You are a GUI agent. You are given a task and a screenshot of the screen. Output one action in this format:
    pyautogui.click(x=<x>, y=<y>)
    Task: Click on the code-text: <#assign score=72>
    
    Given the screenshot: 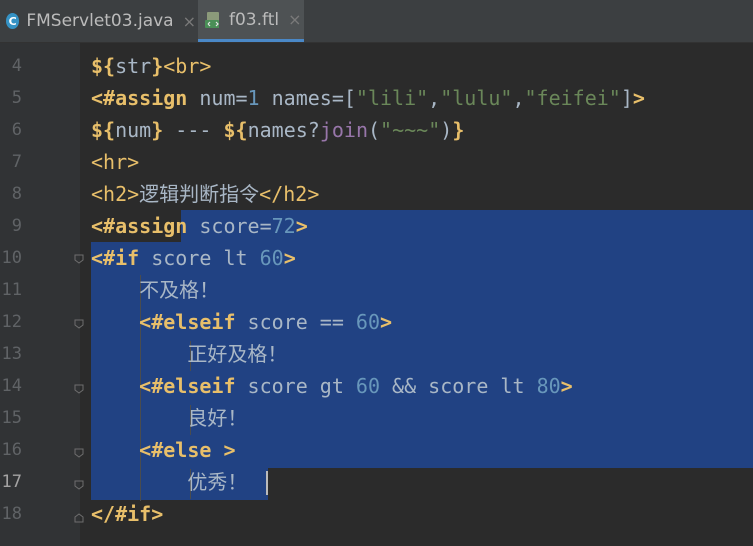 What is the action you would take?
    pyautogui.click(x=199, y=226)
    